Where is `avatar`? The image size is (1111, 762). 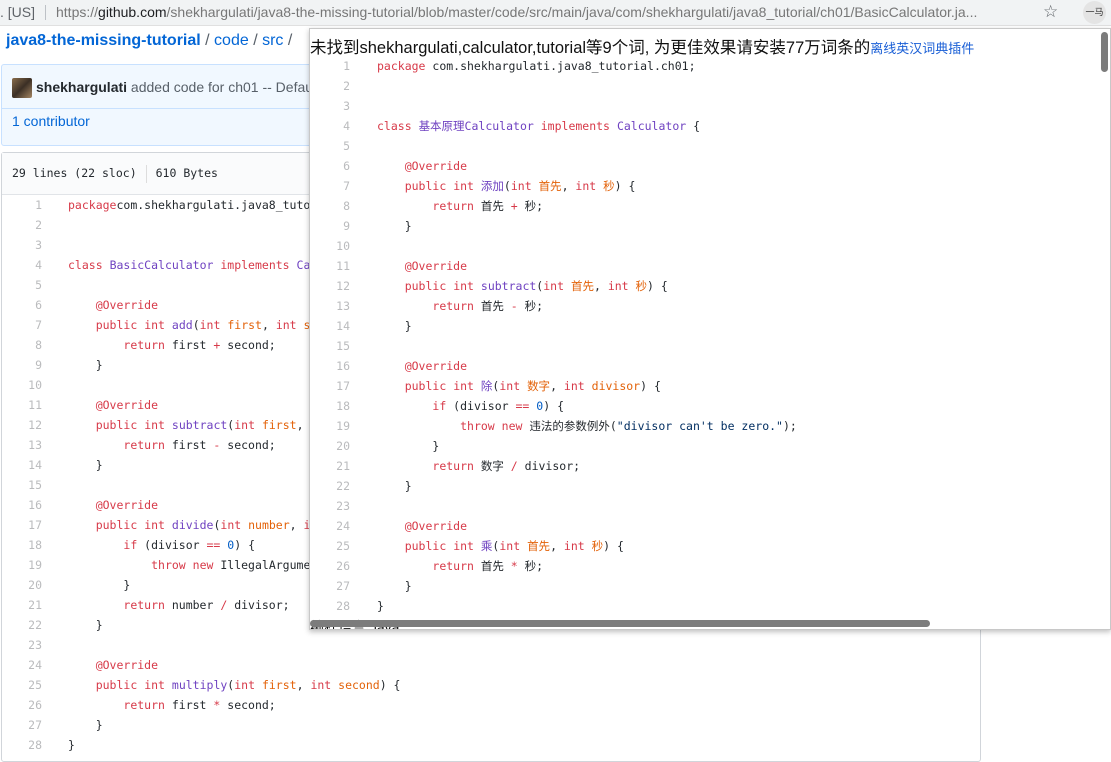 avatar is located at coordinates (22, 88).